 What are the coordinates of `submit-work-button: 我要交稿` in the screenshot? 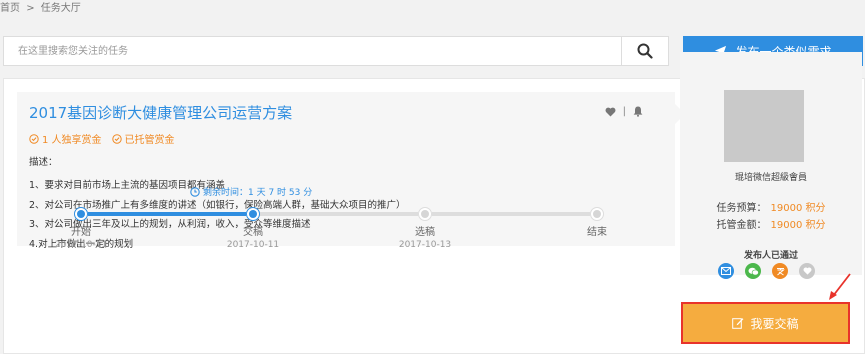 It's located at (765, 323).